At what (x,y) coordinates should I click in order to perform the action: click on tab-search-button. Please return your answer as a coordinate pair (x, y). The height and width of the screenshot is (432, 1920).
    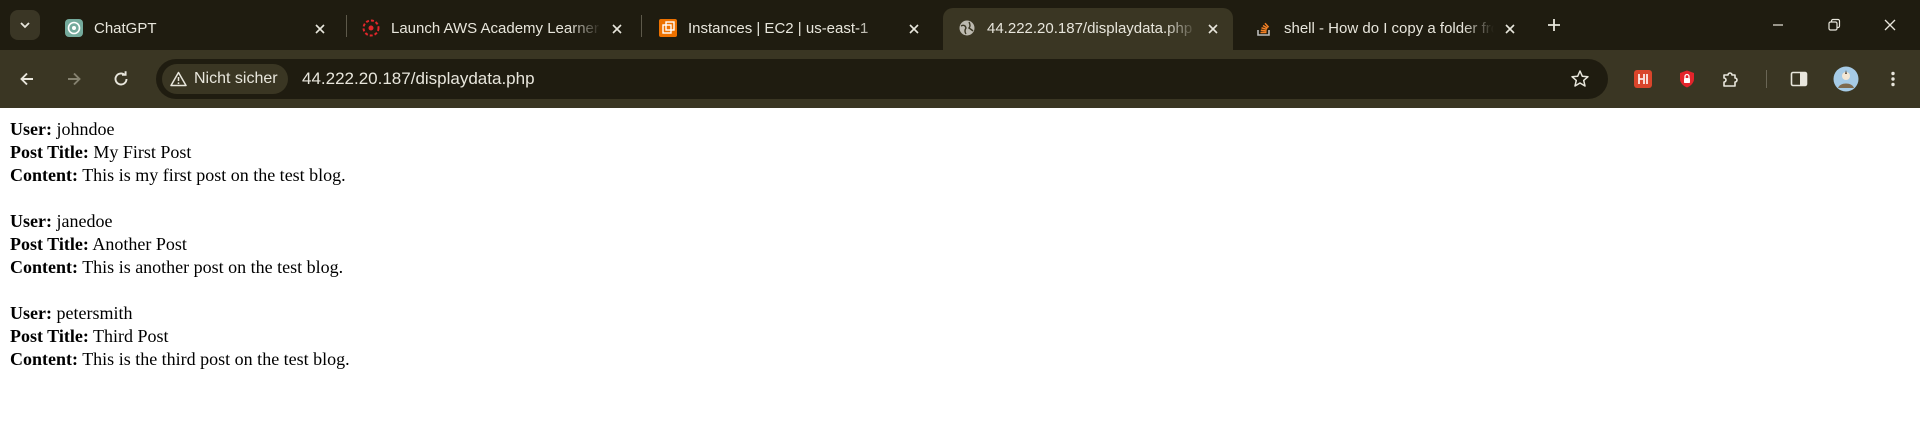
    Looking at the image, I should click on (25, 25).